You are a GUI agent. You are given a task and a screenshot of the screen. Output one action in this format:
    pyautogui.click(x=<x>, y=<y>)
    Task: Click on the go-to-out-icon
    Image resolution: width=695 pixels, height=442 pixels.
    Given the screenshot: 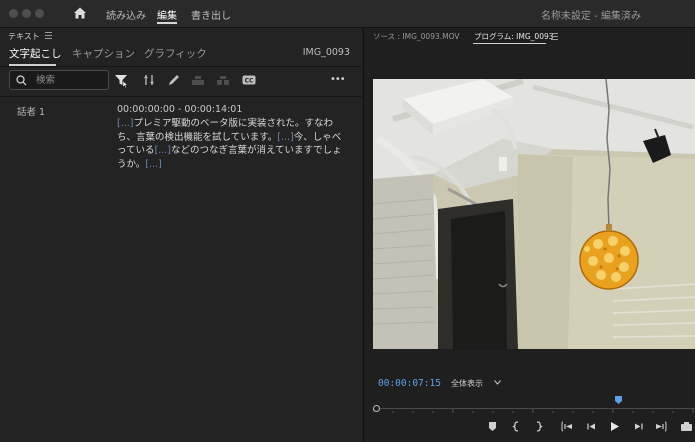 What is the action you would take?
    pyautogui.click(x=660, y=426)
    